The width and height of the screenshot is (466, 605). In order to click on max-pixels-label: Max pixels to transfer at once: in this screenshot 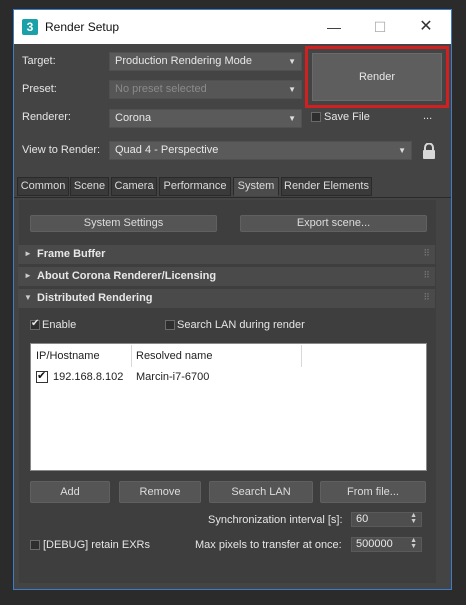, I will do `click(268, 545)`.